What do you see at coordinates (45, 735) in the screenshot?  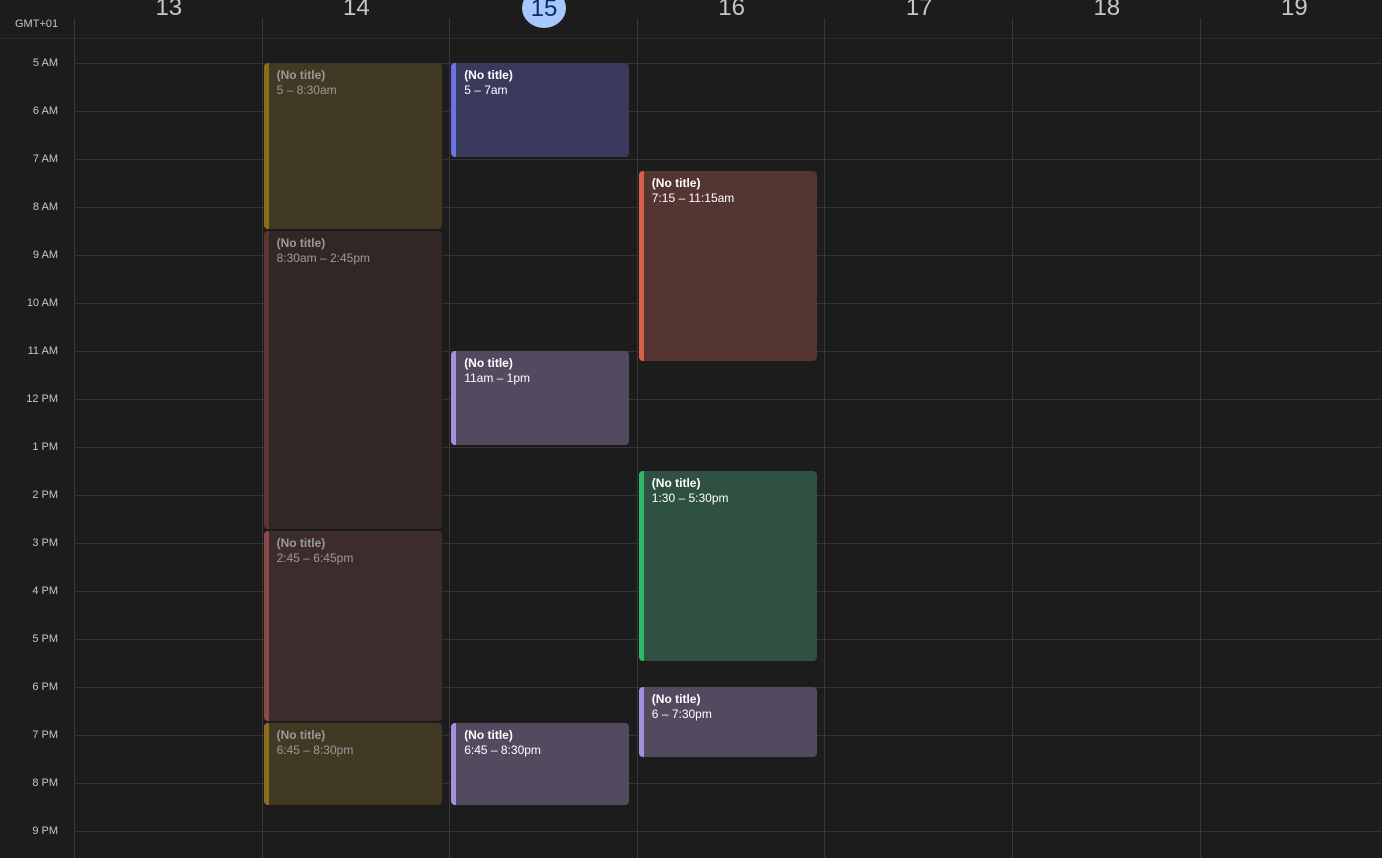 I see `hour-label: 7 PM` at bounding box center [45, 735].